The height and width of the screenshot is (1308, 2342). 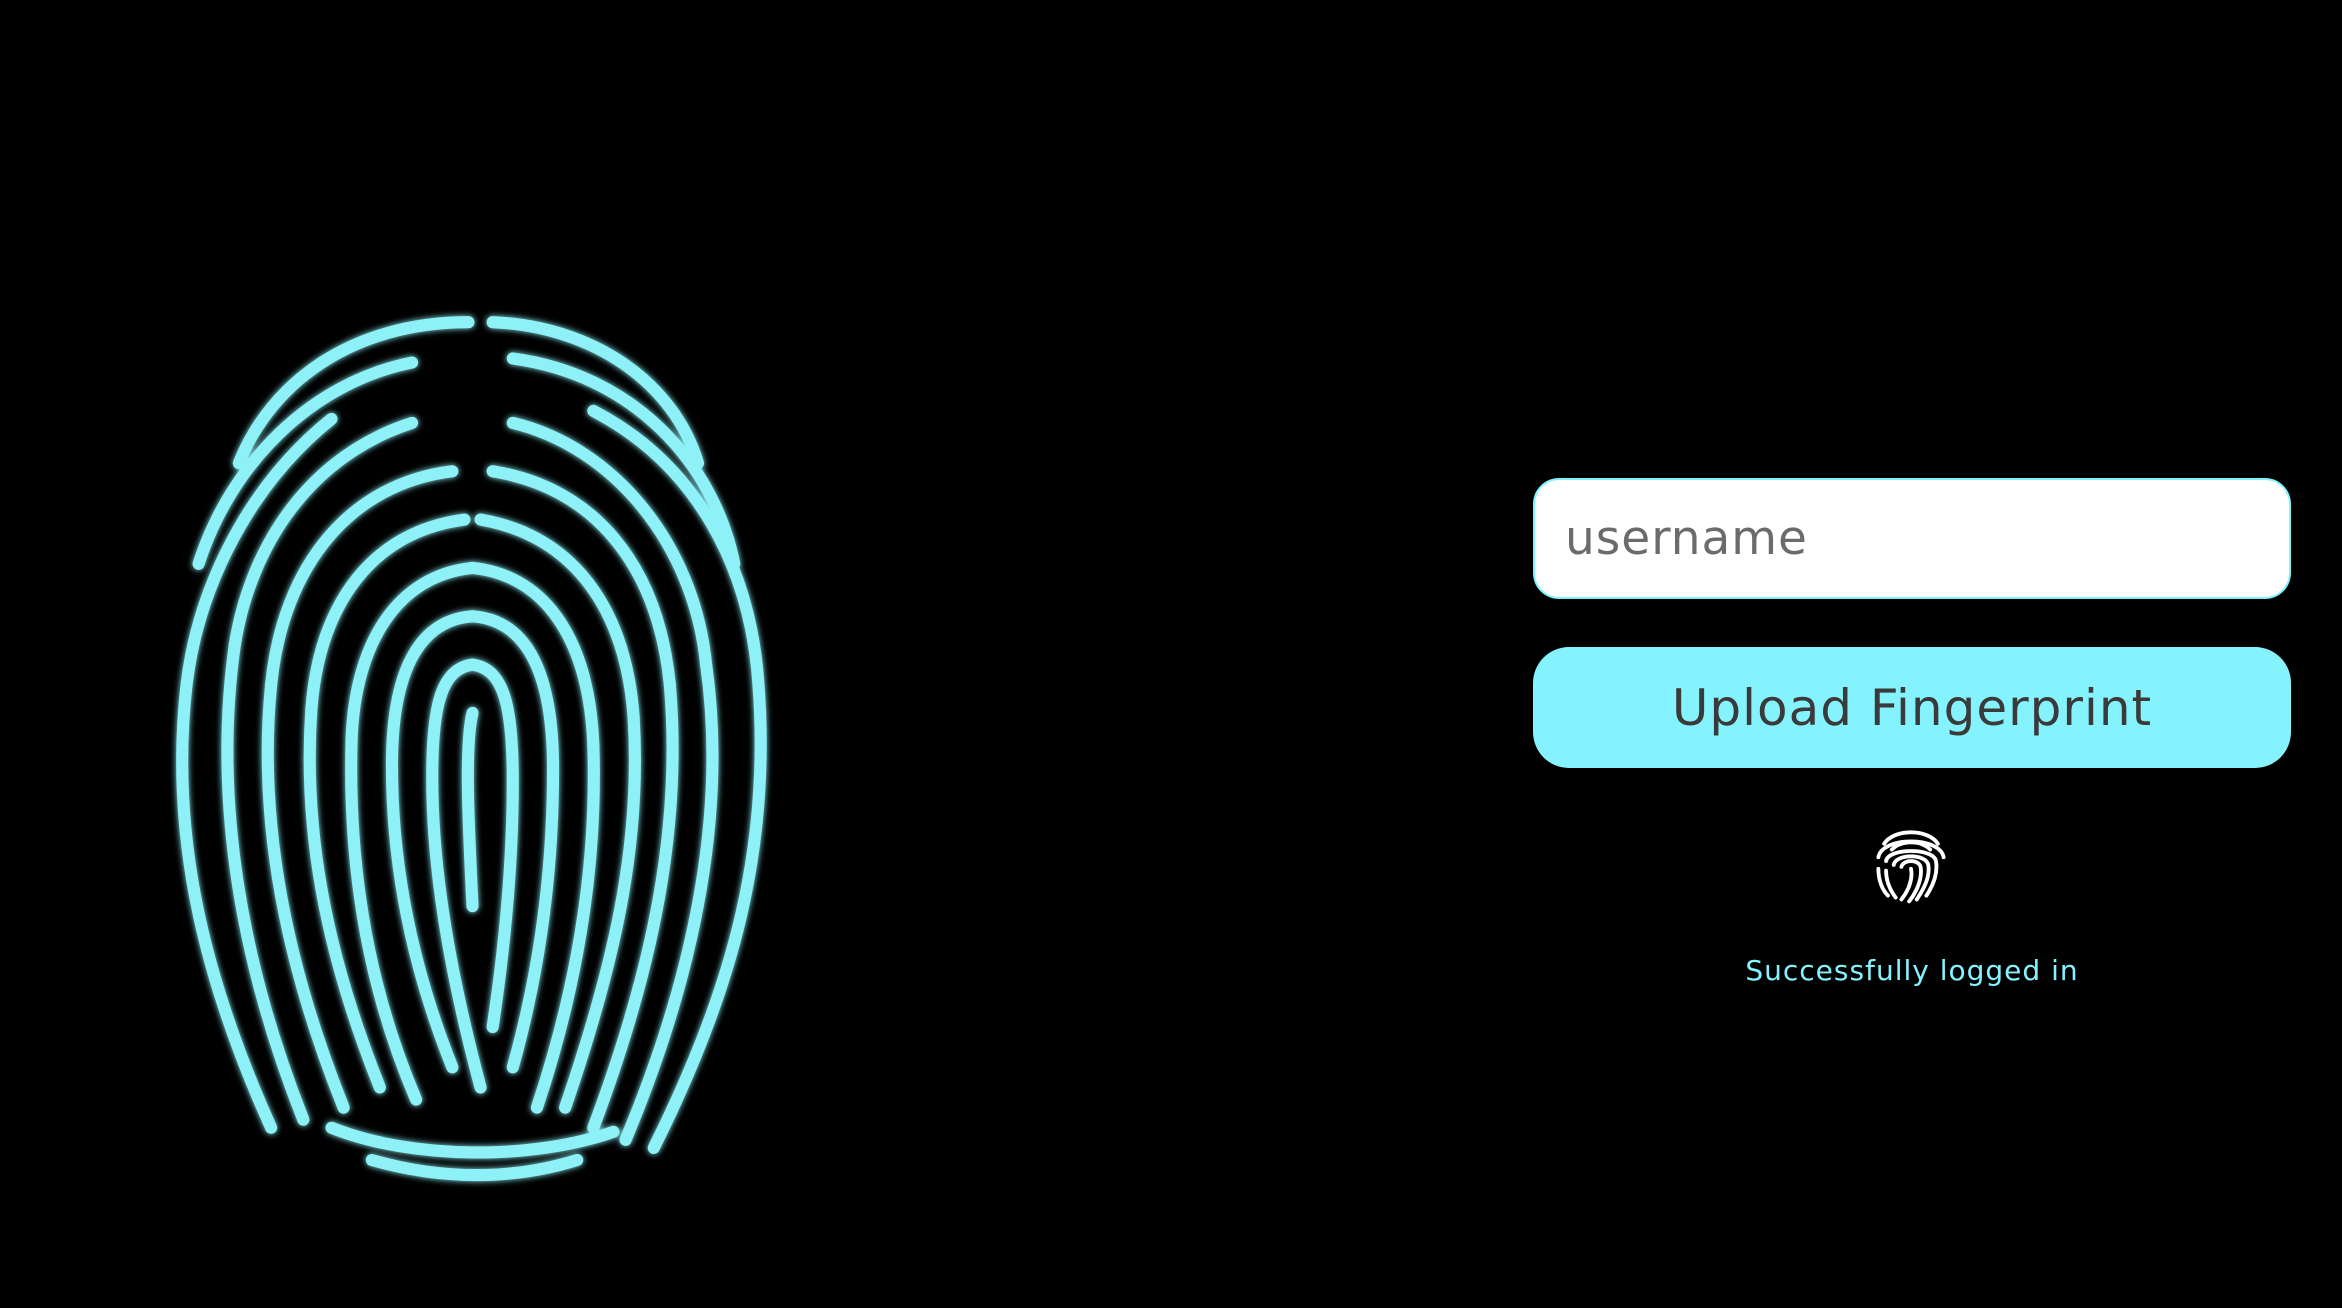 What do you see at coordinates (1912, 623) in the screenshot?
I see `login-panel: Upload Fingerprint` at bounding box center [1912, 623].